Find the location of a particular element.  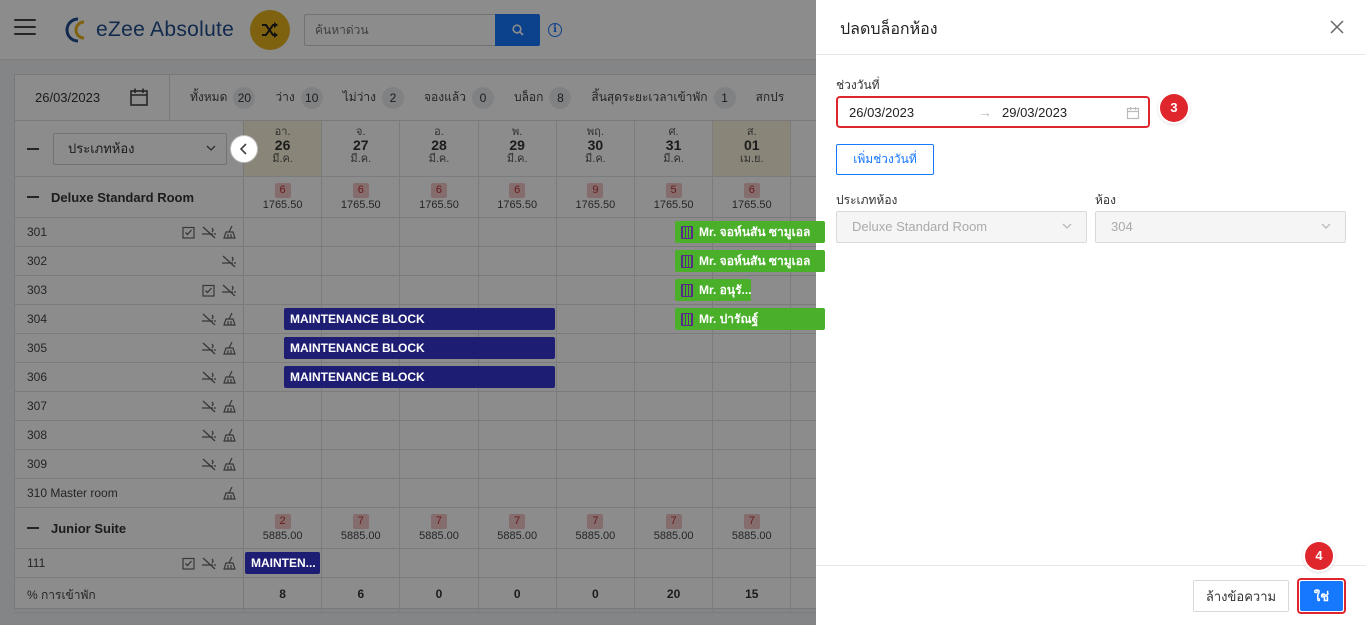

range-arrow-icon: → is located at coordinates (985, 112).